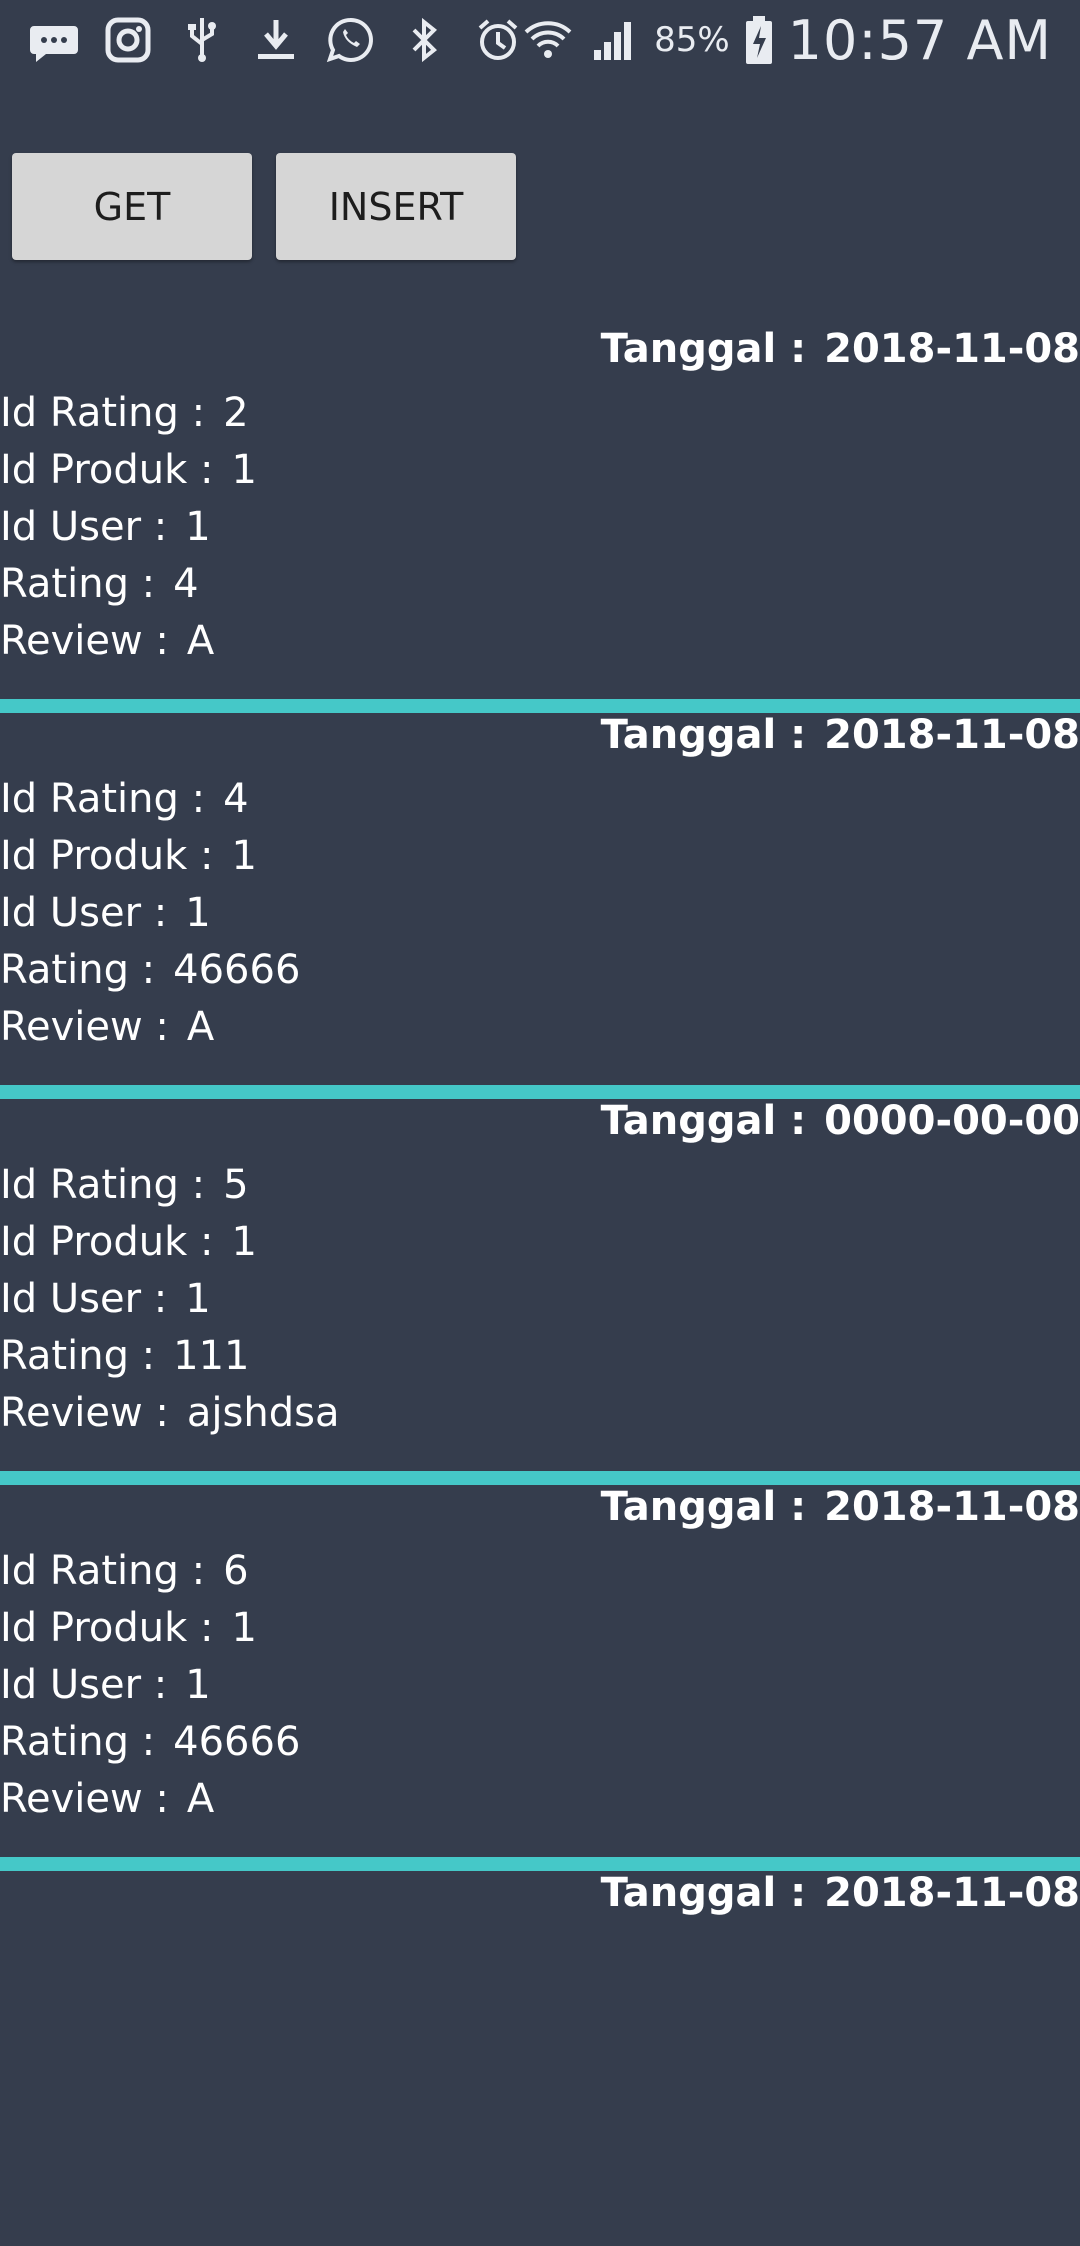  I want to click on id-rating-value: 6, so click(236, 1571).